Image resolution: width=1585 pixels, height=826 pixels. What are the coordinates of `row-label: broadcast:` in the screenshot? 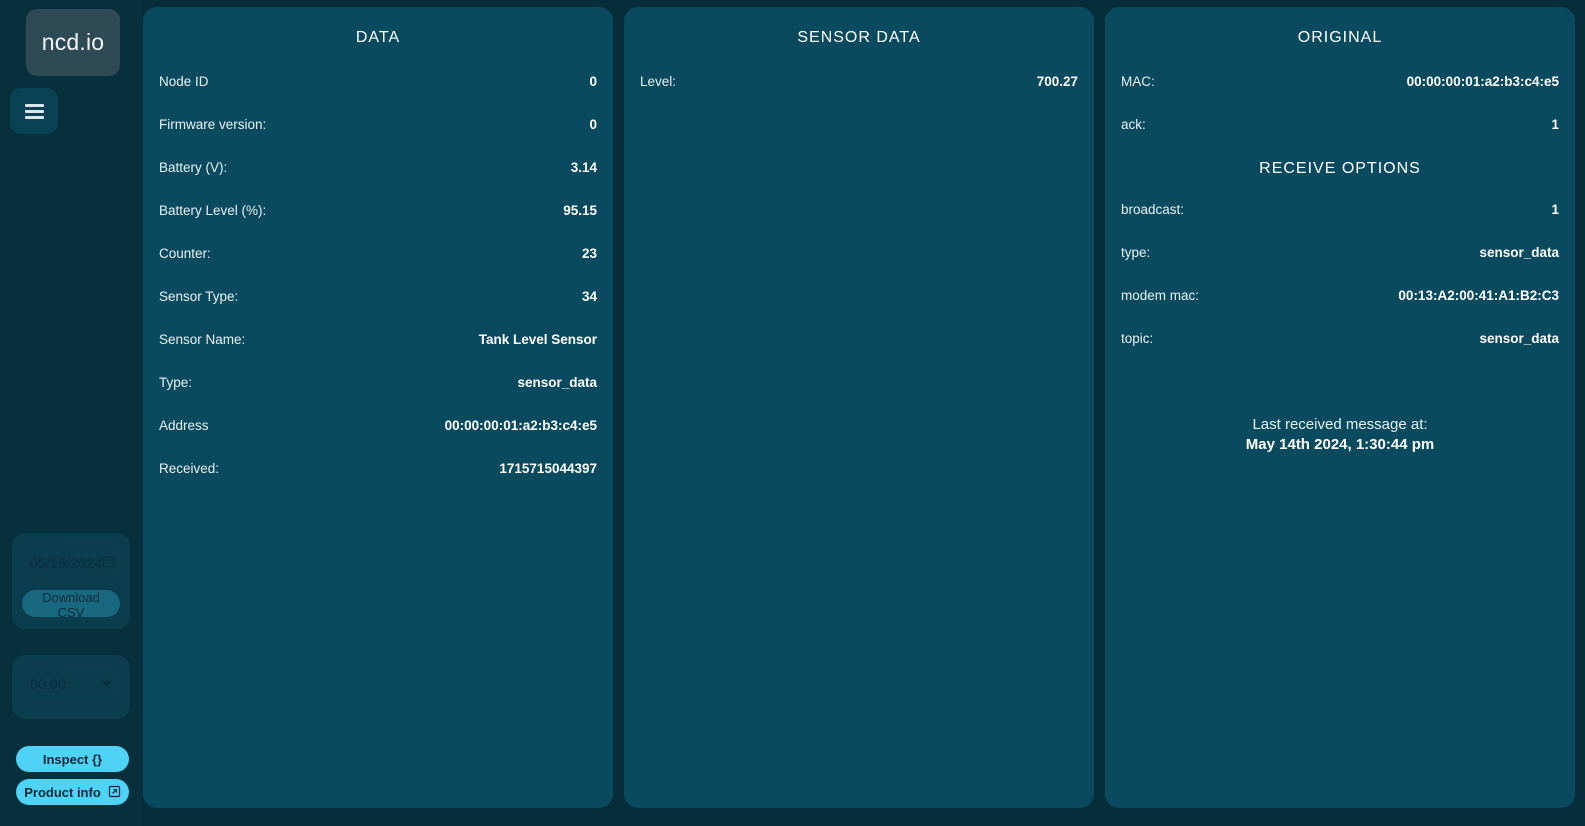 It's located at (1153, 209).